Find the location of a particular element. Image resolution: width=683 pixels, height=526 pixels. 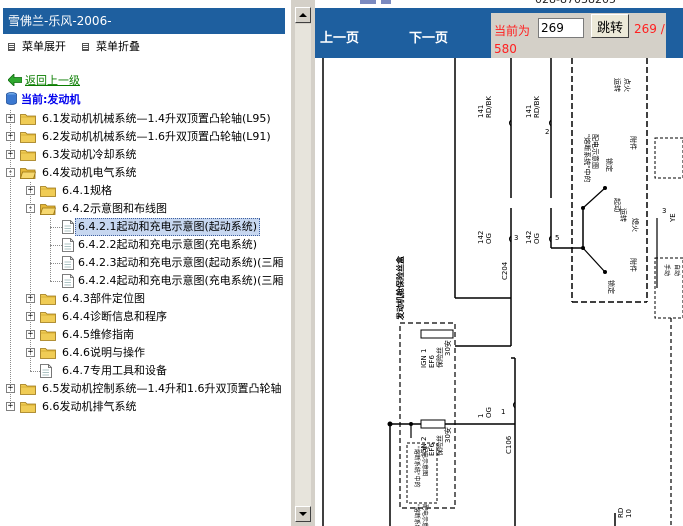

next-page-button: 下一页 is located at coordinates (428, 36).